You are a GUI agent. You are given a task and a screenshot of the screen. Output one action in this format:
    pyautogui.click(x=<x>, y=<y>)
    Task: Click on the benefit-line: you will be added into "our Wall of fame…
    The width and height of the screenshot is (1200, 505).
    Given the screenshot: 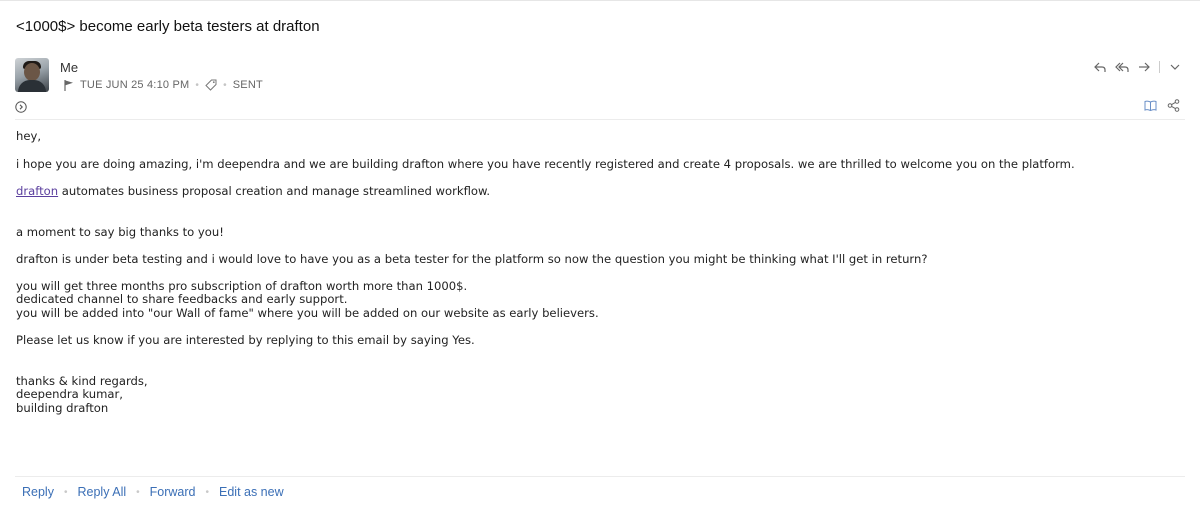 What is the action you would take?
    pyautogui.click(x=307, y=312)
    